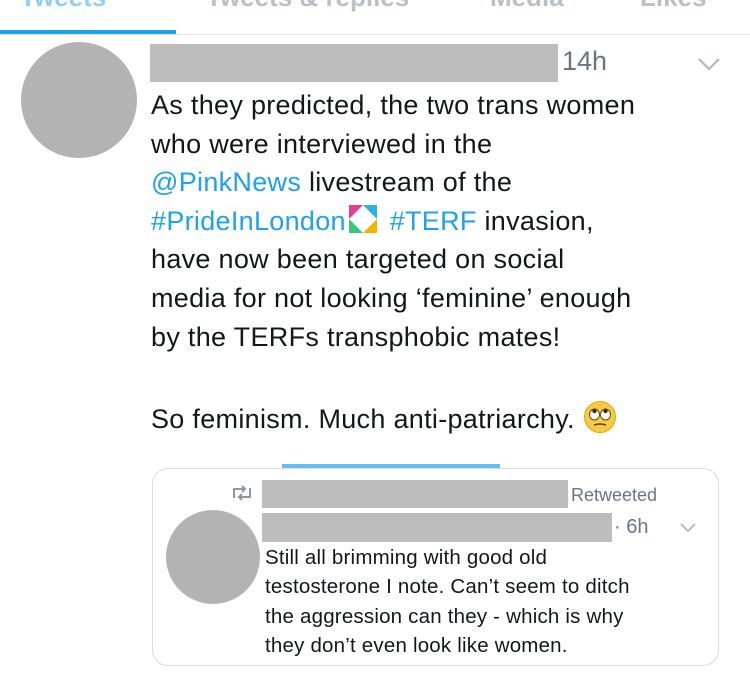 Image resolution: width=750 pixels, height=684 pixels. I want to click on tweet-text-segment: media for not looking ‘feminine’ enough, so click(391, 297).